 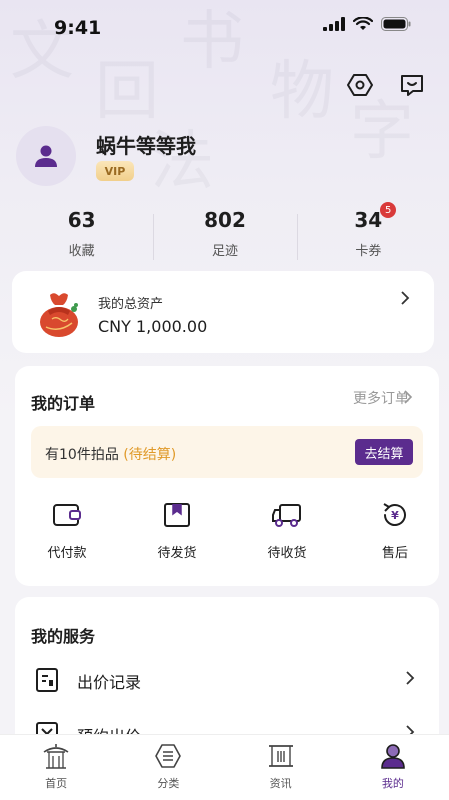 What do you see at coordinates (368, 234) in the screenshot?
I see `stat-coupons: 34 5 卡券` at bounding box center [368, 234].